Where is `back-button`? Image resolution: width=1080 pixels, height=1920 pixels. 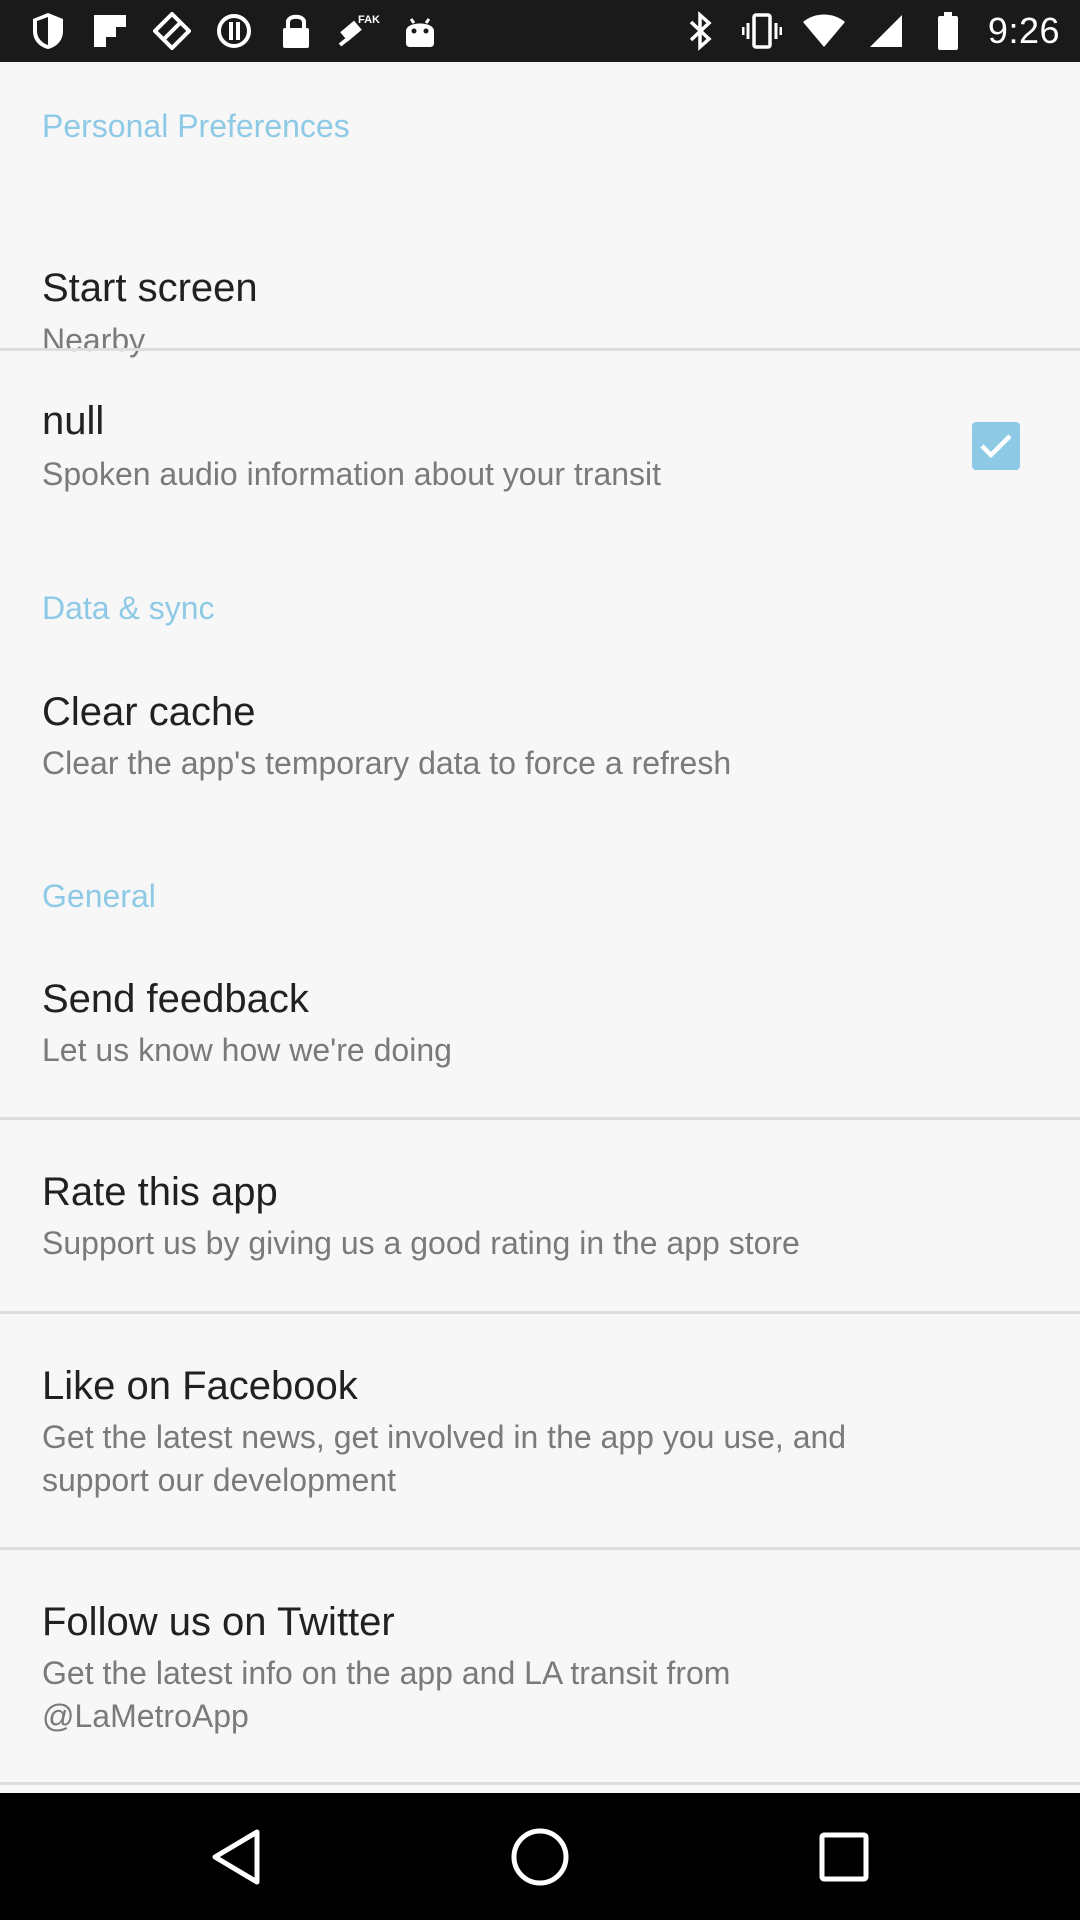
back-button is located at coordinates (236, 1857).